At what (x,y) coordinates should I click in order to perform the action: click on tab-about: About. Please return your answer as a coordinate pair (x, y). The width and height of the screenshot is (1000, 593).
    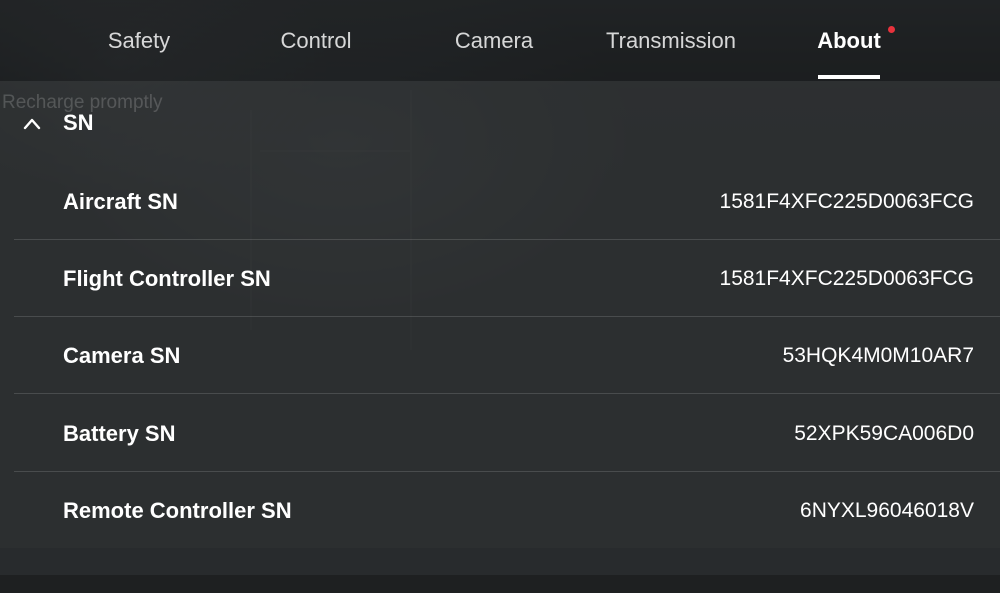
    Looking at the image, I should click on (849, 40).